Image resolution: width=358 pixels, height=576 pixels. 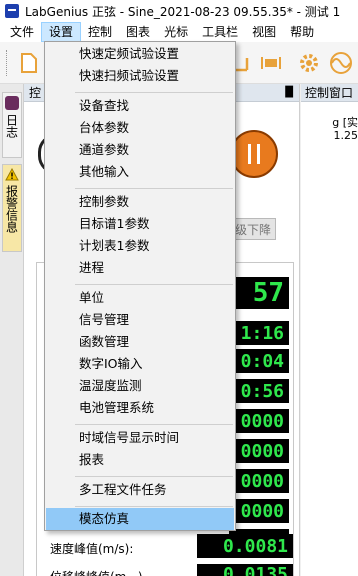 What do you see at coordinates (329, 93) in the screenshot?
I see `control-window-header: 控制窗口` at bounding box center [329, 93].